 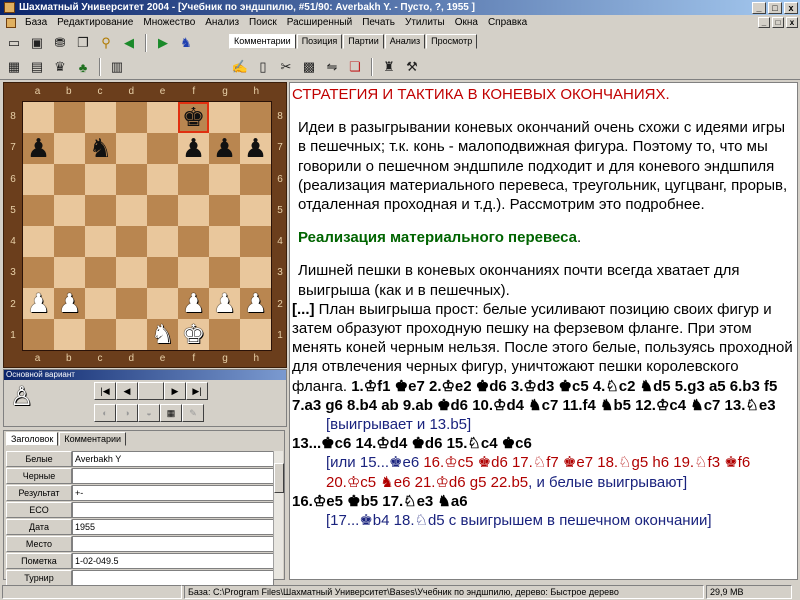 What do you see at coordinates (224, 179) in the screenshot?
I see `square-g6` at bounding box center [224, 179].